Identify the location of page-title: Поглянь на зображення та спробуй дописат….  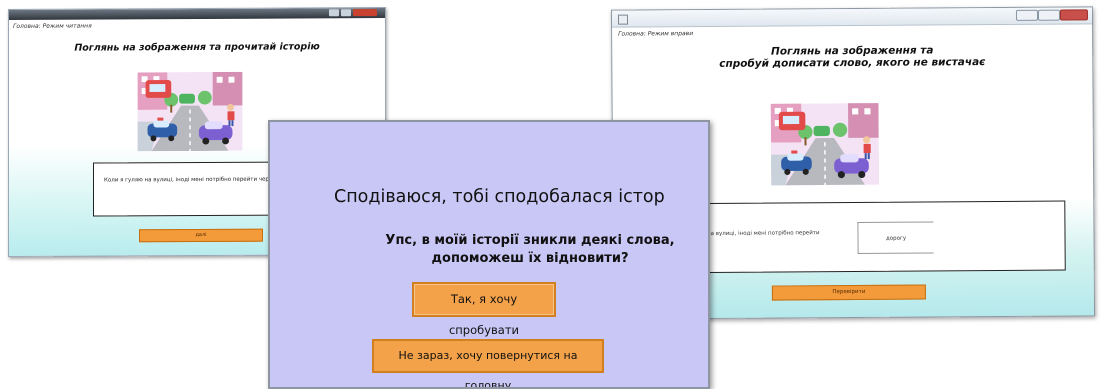
(852, 56).